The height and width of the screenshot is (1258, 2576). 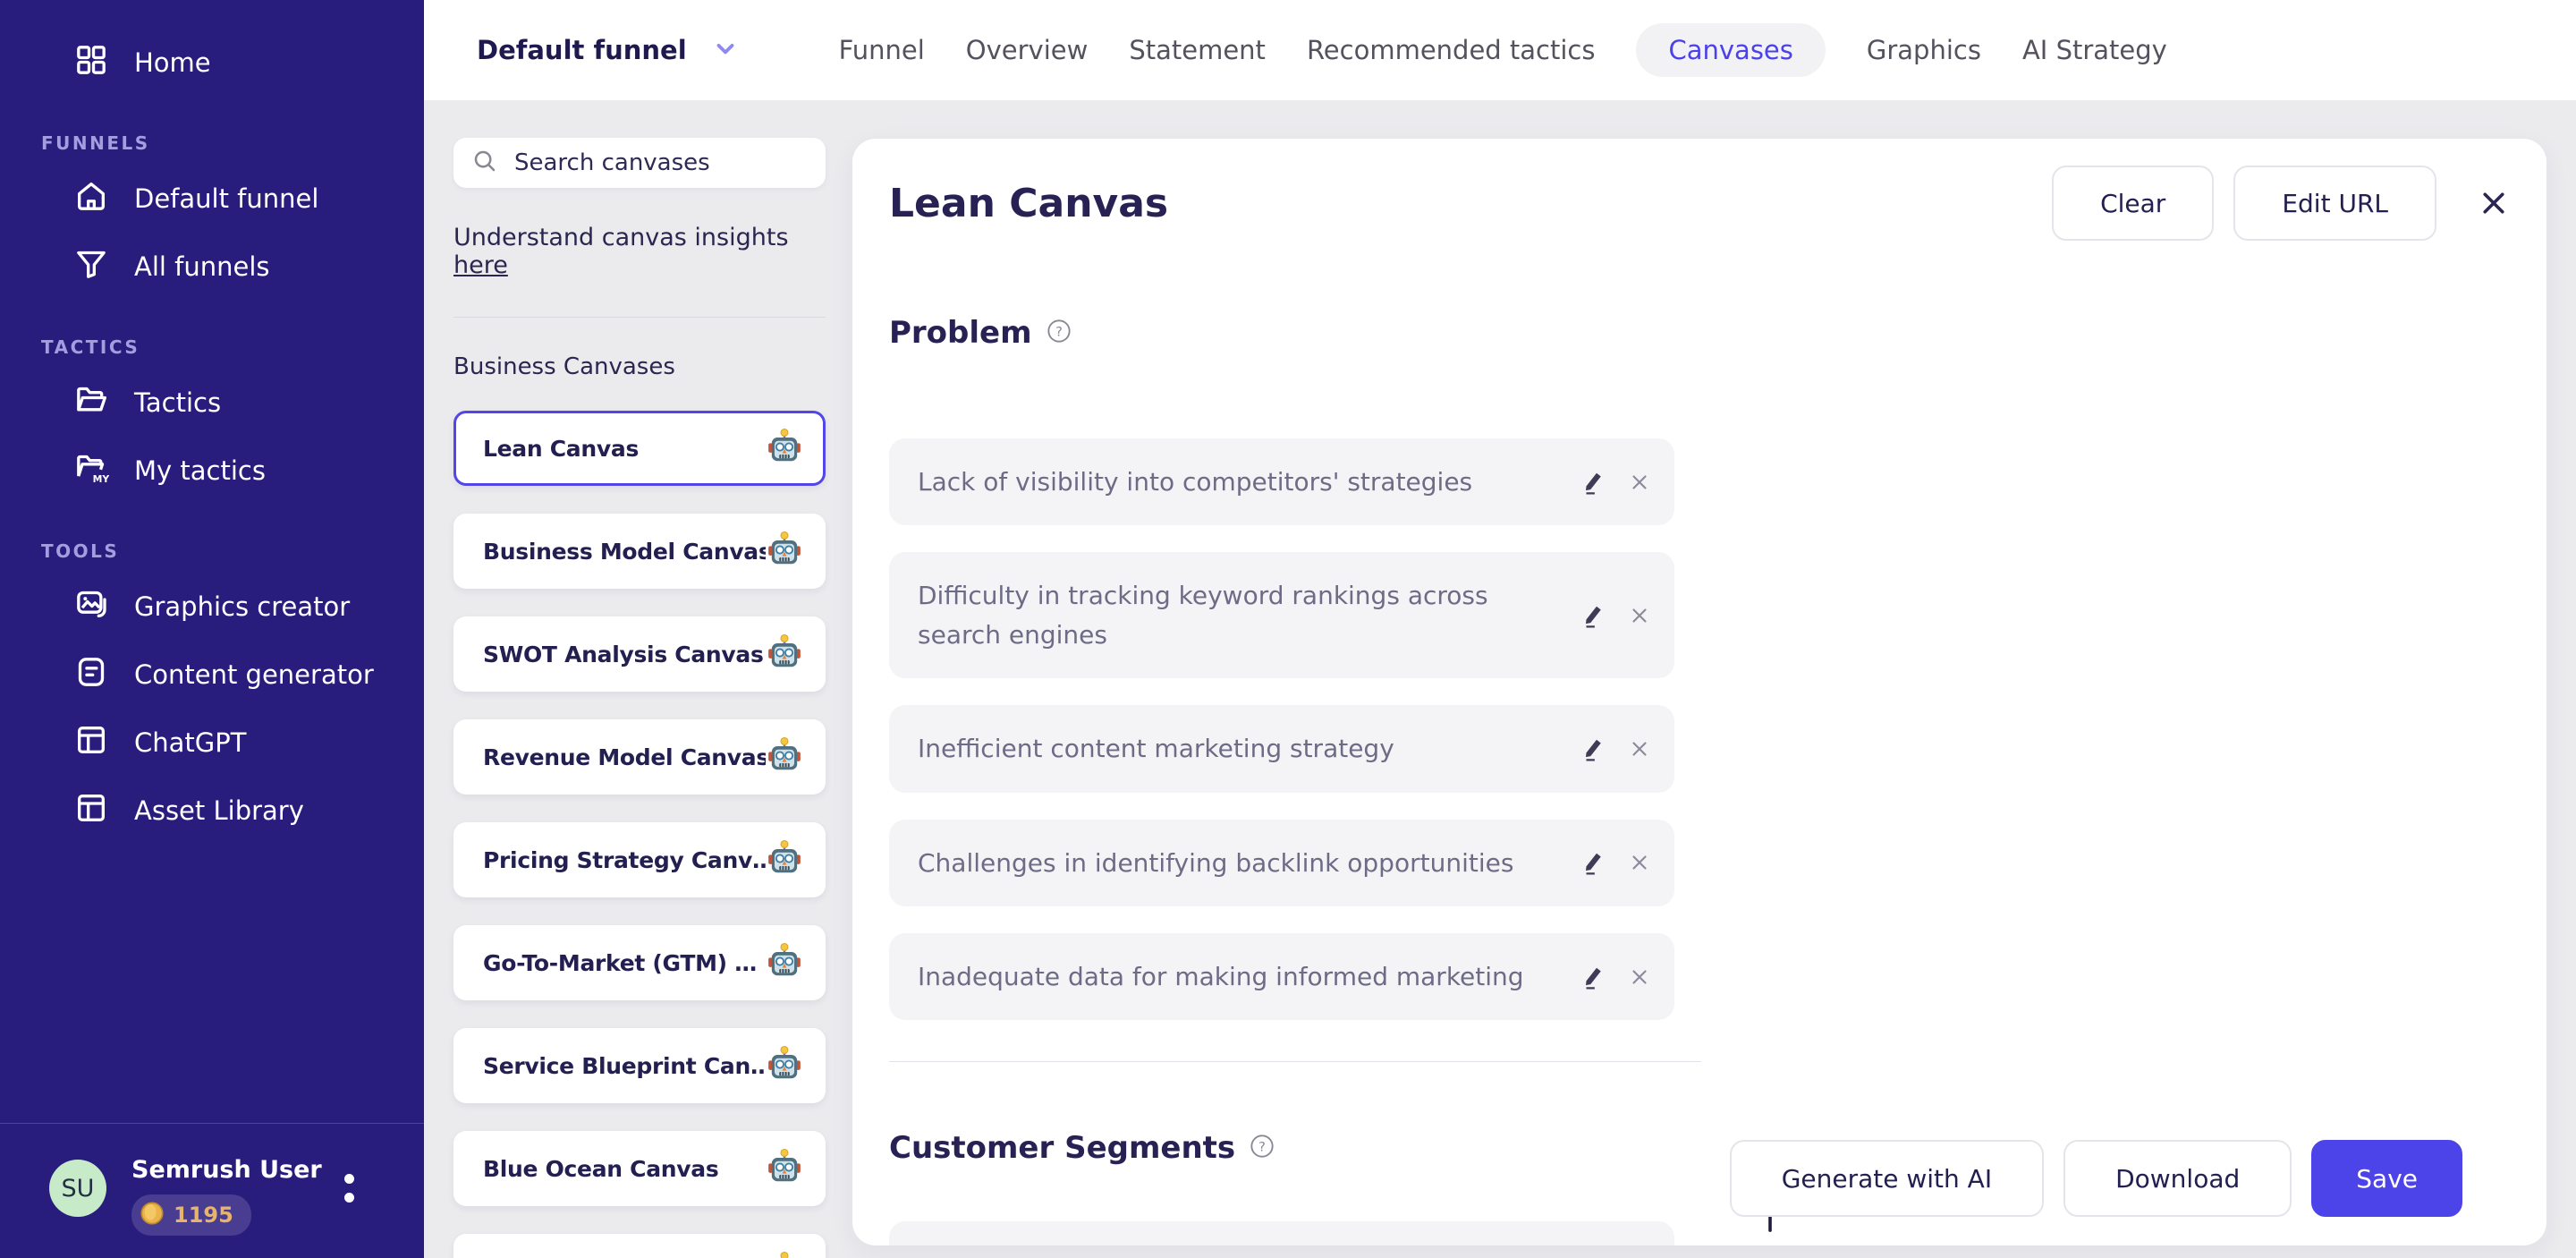 What do you see at coordinates (349, 1201) in the screenshot?
I see `user-menu-kebab-icon` at bounding box center [349, 1201].